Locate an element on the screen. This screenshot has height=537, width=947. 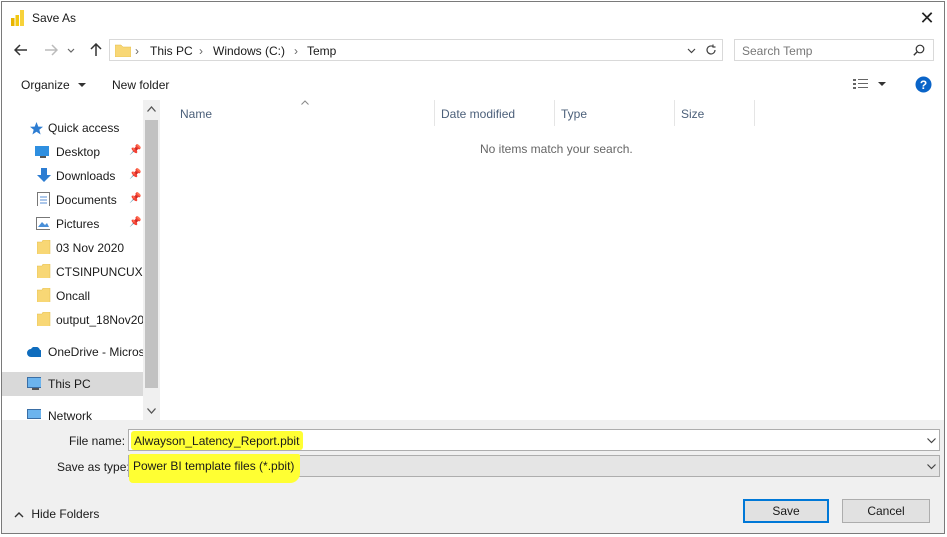
sidebar-item-documents: Documents 📌 is located at coordinates (73, 200).